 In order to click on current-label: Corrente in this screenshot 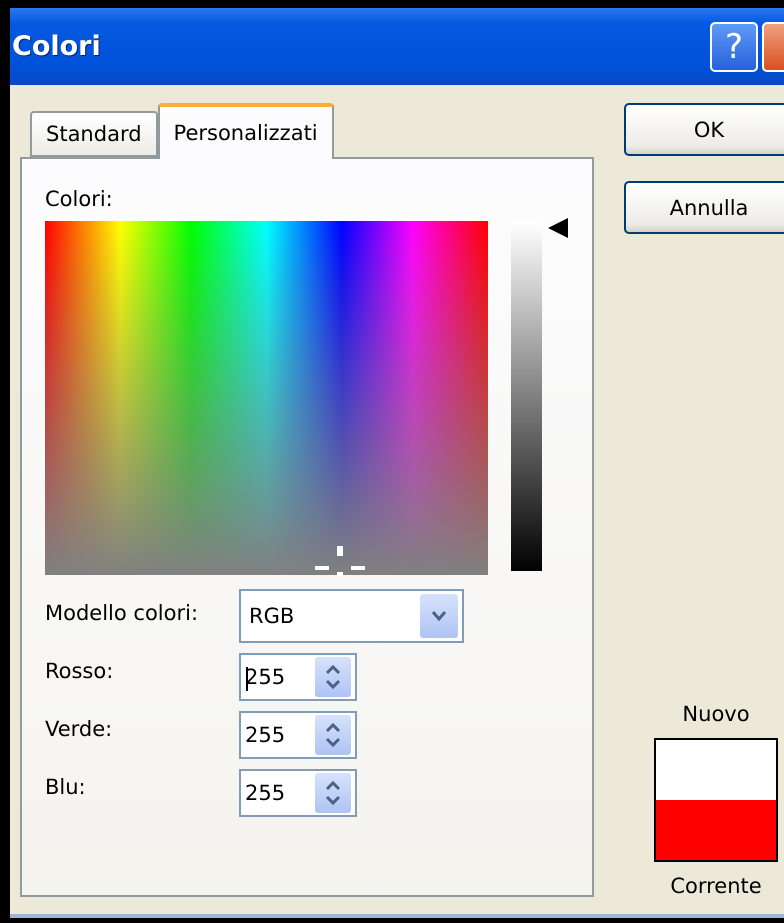, I will do `click(716, 886)`.